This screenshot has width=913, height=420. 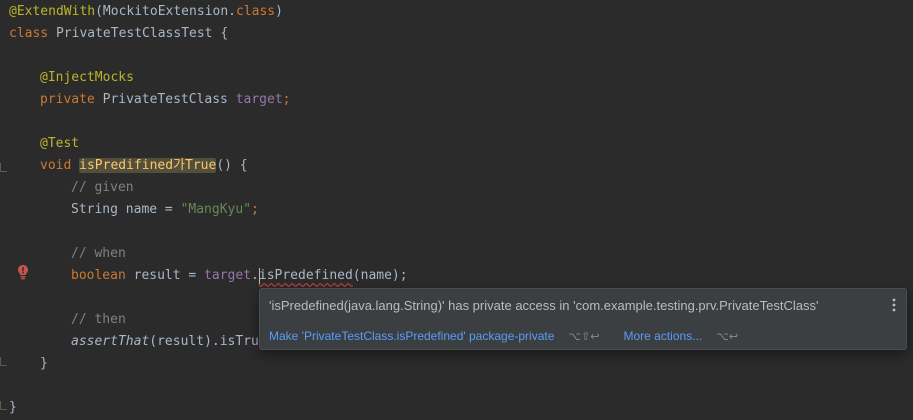 I want to click on annotation-injectmocks: @InjectMocks, so click(x=87, y=77).